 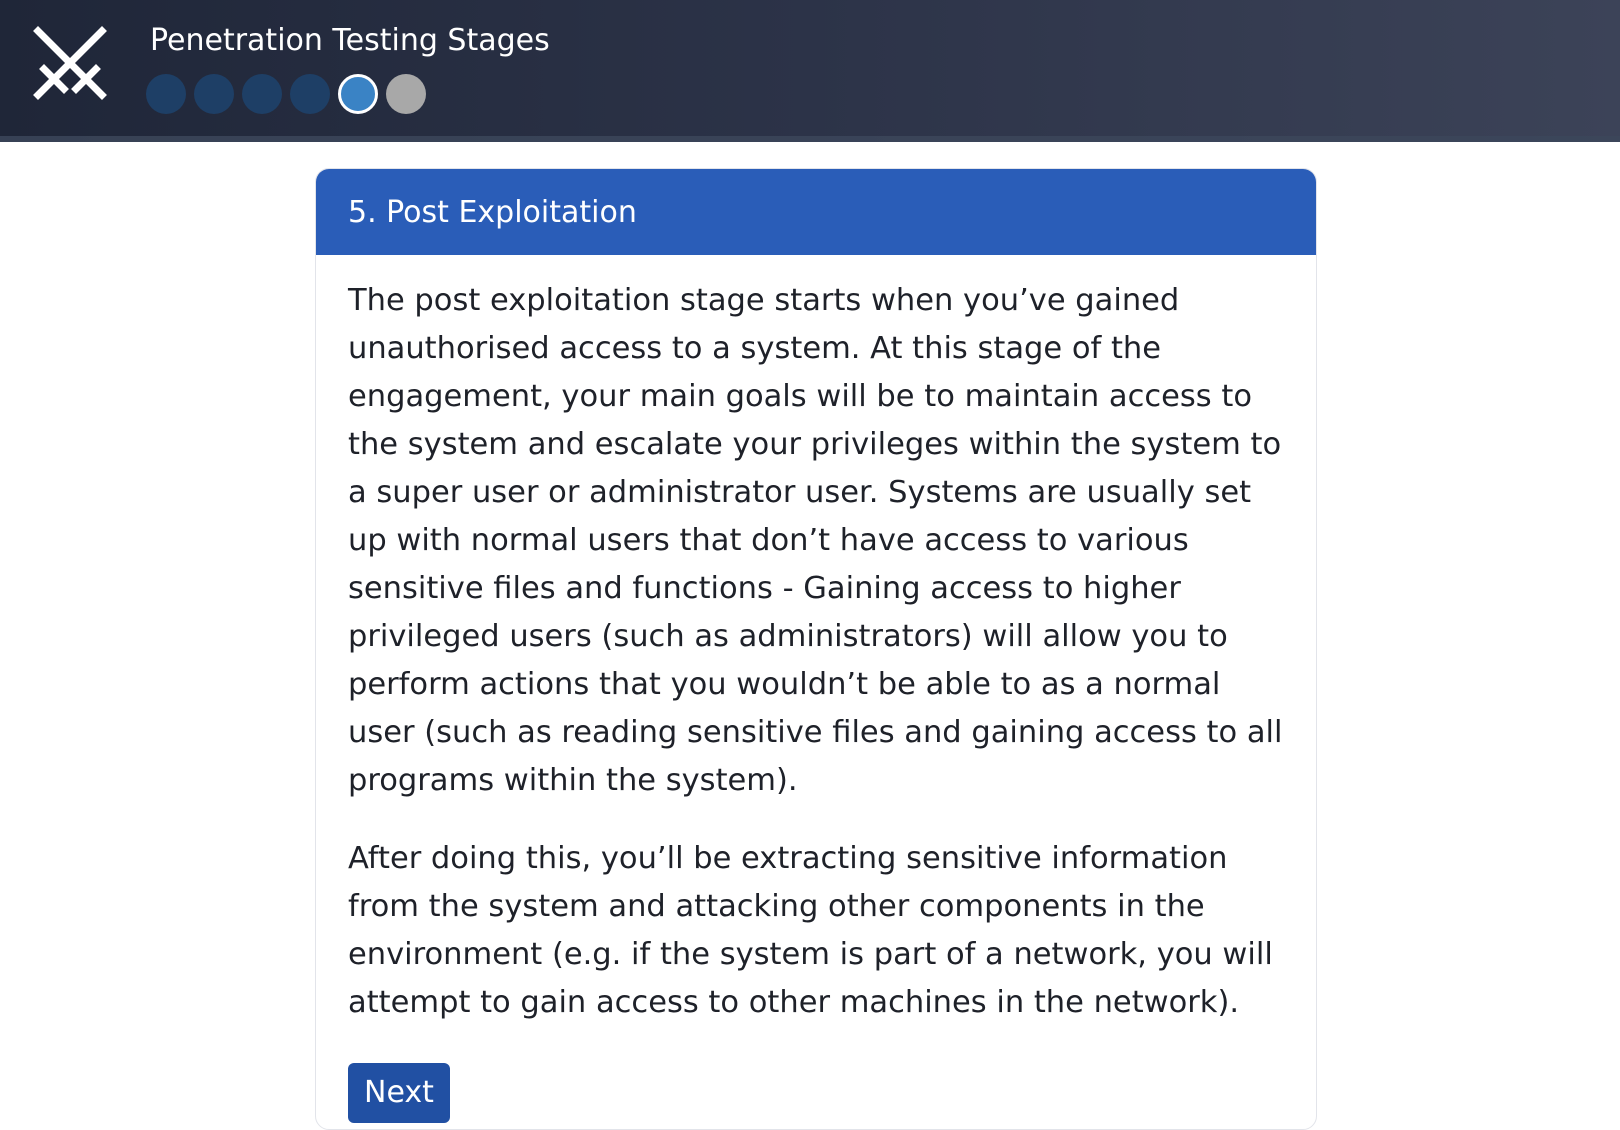 What do you see at coordinates (810, 71) in the screenshot?
I see `top-header: Penetration Testing Stages` at bounding box center [810, 71].